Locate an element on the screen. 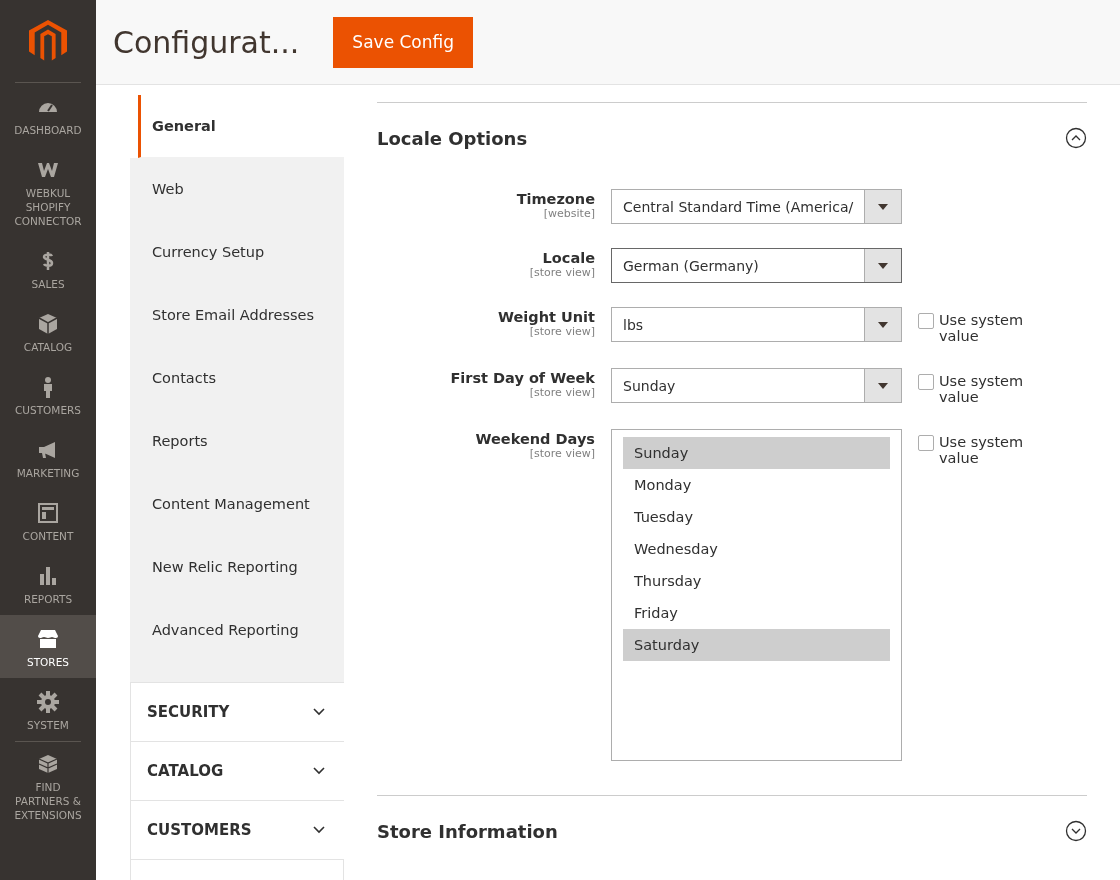 Image resolution: width=1120 pixels, height=880 pixels. field-label: Locale is located at coordinates (568, 258).